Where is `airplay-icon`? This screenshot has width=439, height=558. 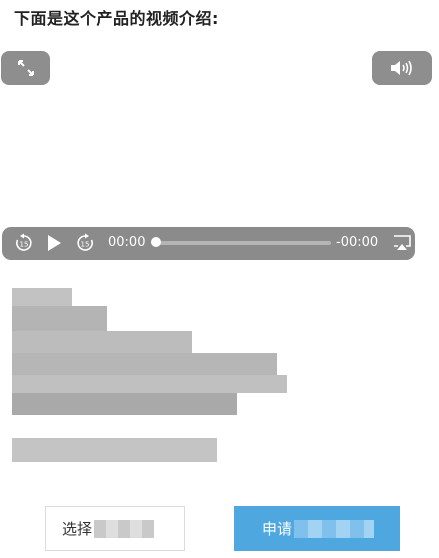 airplay-icon is located at coordinates (402, 243).